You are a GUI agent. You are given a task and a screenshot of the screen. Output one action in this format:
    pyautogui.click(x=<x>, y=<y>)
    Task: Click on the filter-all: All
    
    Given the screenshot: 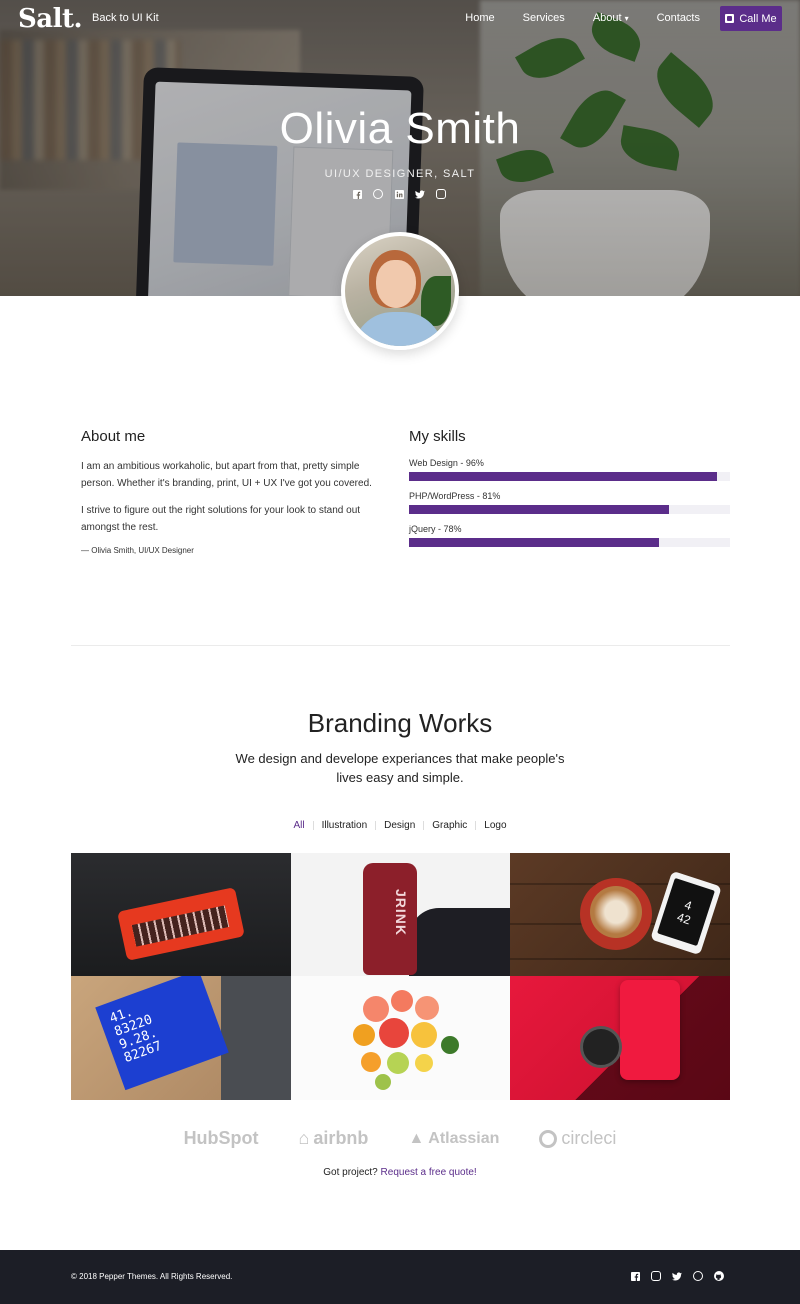 What is the action you would take?
    pyautogui.click(x=298, y=825)
    